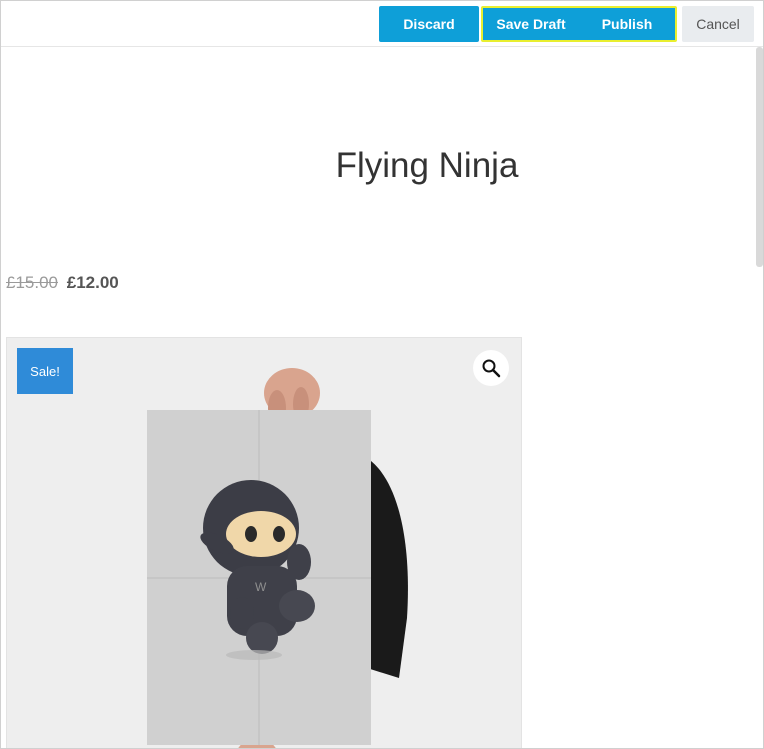 The width and height of the screenshot is (764, 749). Describe the element at coordinates (718, 24) in the screenshot. I see `cancel-button: Cancel` at that location.